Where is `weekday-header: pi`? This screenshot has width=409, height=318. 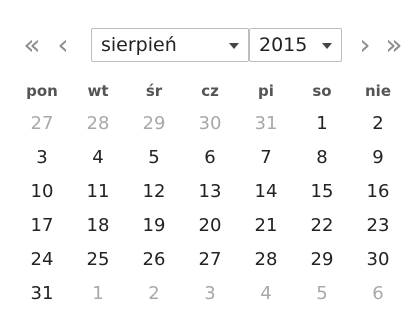 weekday-header: pi is located at coordinates (266, 91).